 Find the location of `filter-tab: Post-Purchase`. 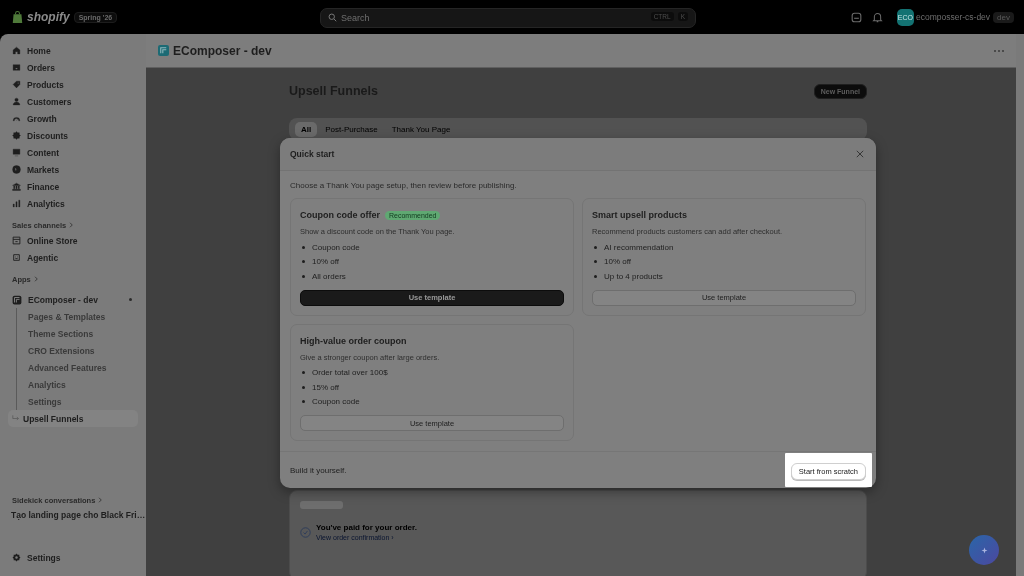

filter-tab: Post-Purchase is located at coordinates (351, 129).